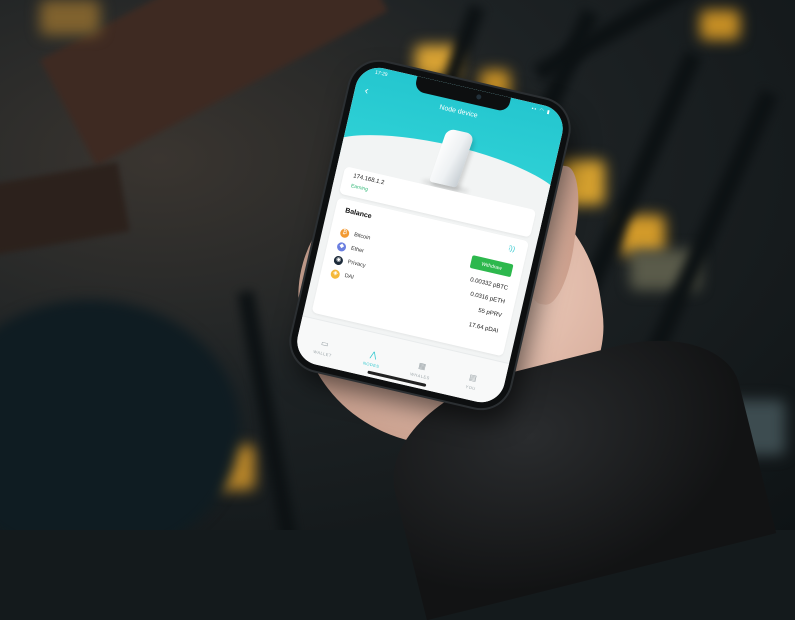 This screenshot has height=620, width=795. Describe the element at coordinates (491, 266) in the screenshot. I see `withdraw-button: Withdraw` at that location.